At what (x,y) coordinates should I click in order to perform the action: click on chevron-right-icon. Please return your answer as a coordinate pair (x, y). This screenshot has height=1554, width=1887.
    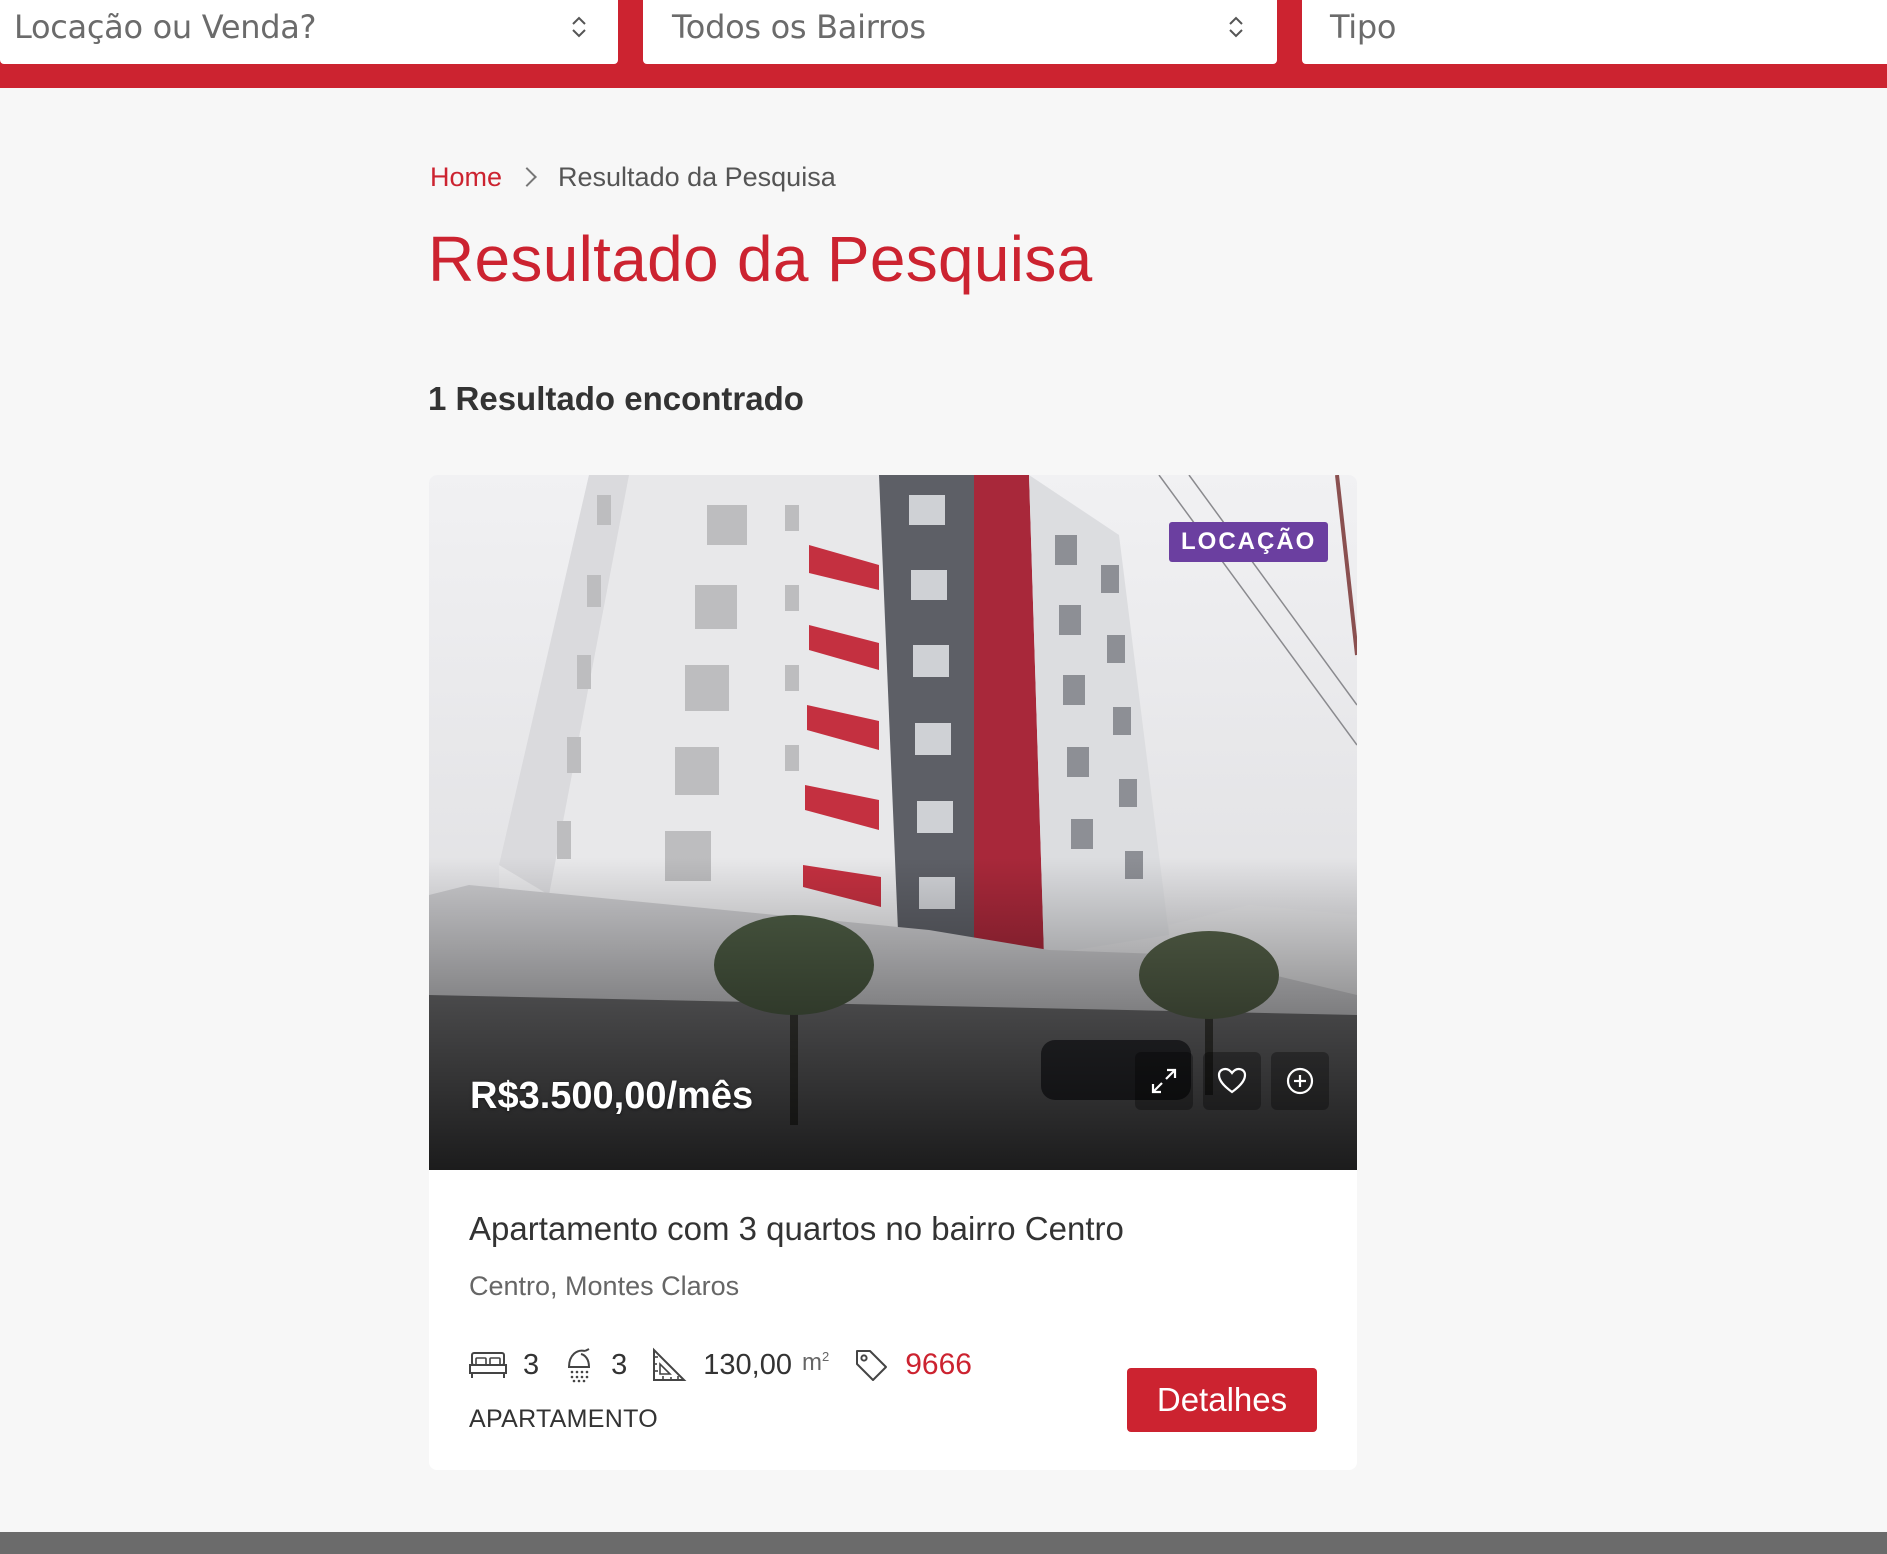
    Looking at the image, I should click on (527, 177).